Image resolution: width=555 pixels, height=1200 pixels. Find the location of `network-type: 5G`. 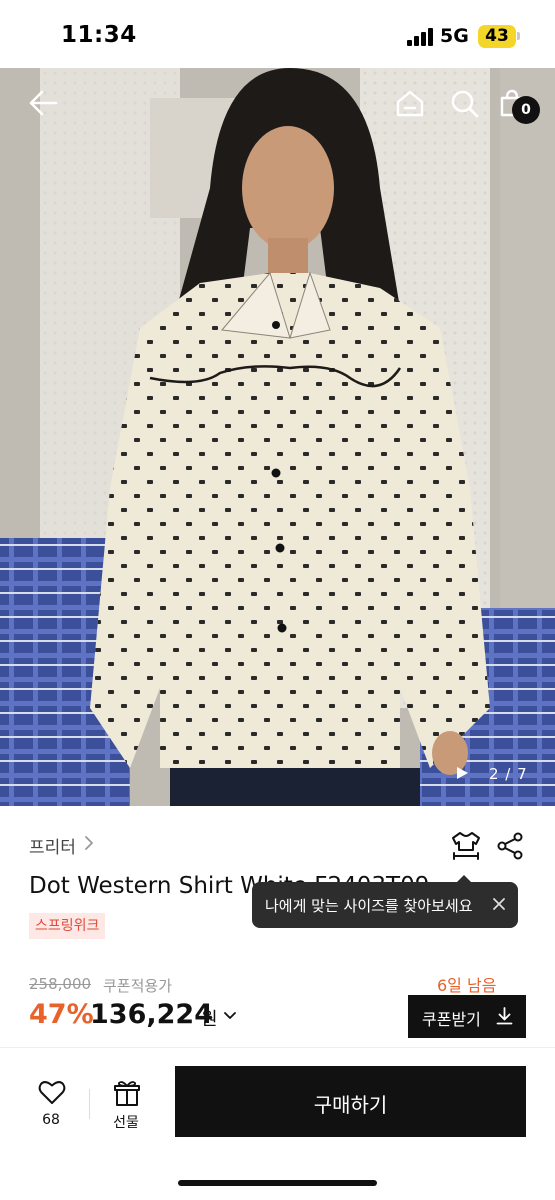

network-type: 5G is located at coordinates (454, 36).